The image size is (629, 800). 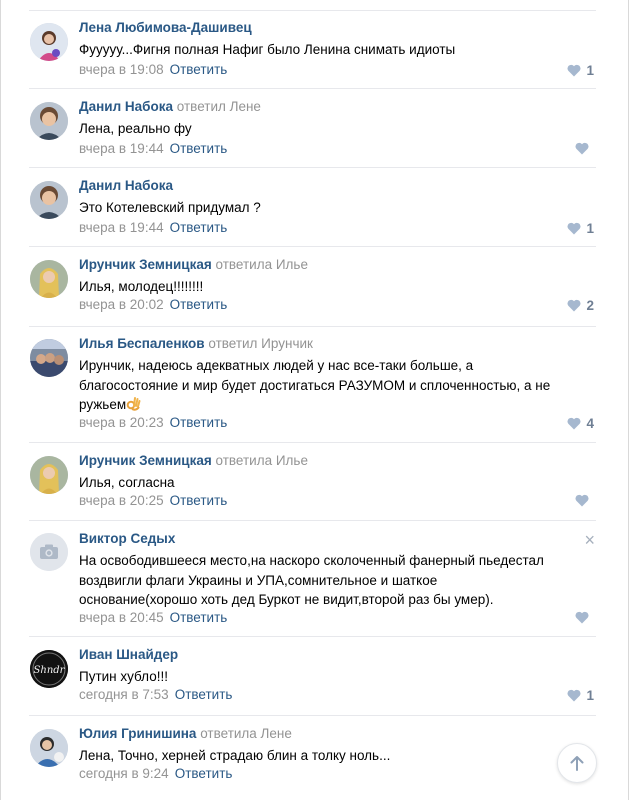 I want to click on author-line: Лена Любимова-Дашивец, so click(x=165, y=27).